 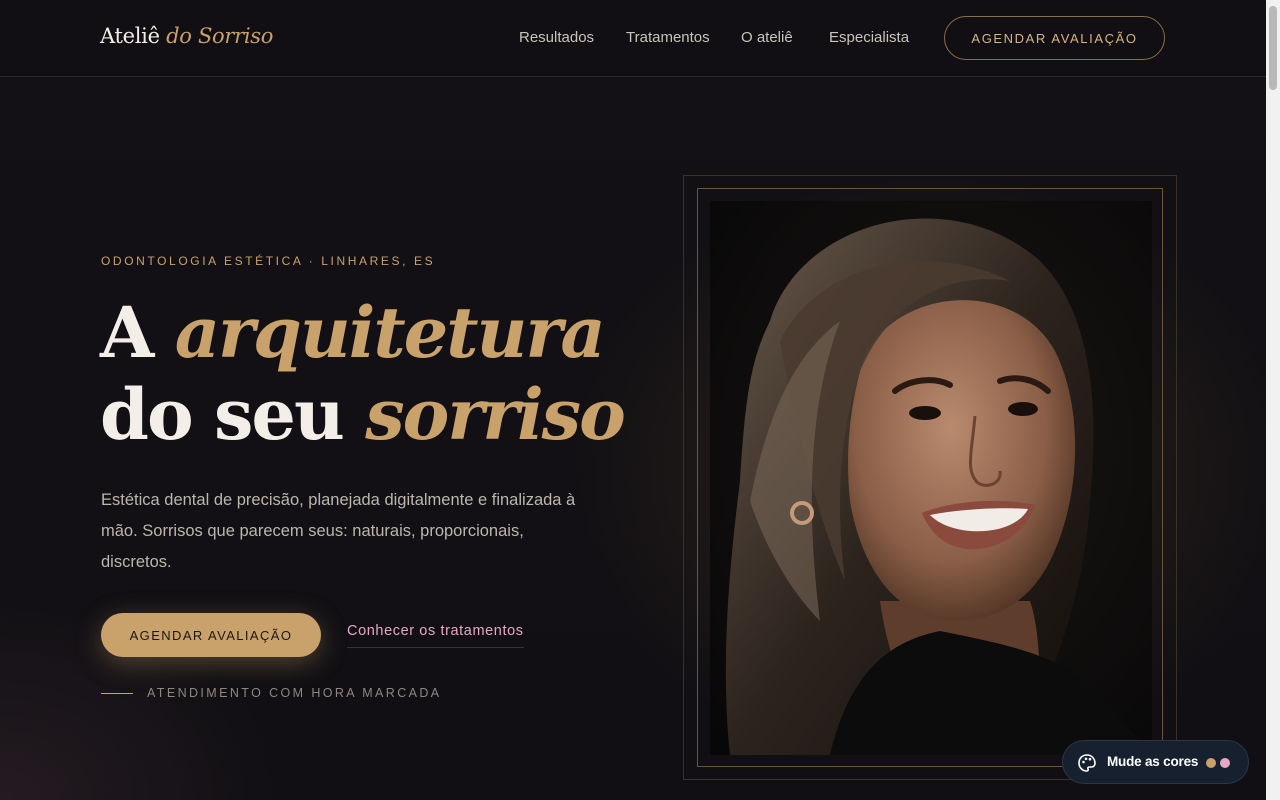 I want to click on palette-icon, so click(x=1087, y=763).